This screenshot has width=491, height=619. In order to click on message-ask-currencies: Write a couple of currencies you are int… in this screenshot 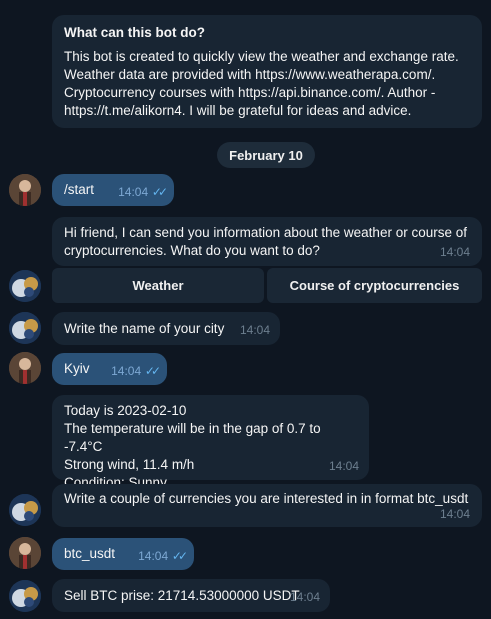, I will do `click(267, 505)`.